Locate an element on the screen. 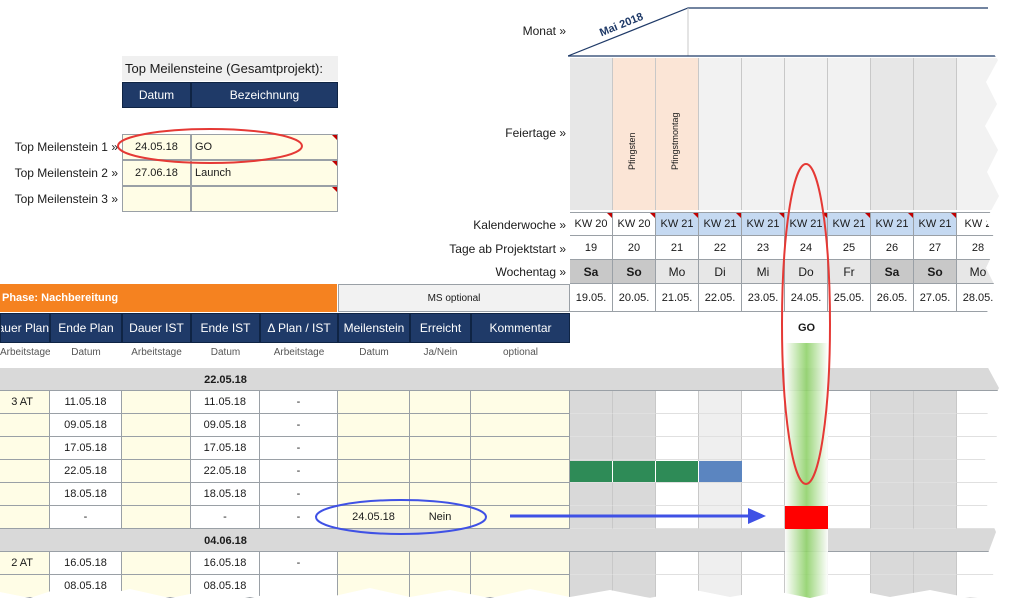  milestone-name-cell: GO is located at coordinates (264, 147).